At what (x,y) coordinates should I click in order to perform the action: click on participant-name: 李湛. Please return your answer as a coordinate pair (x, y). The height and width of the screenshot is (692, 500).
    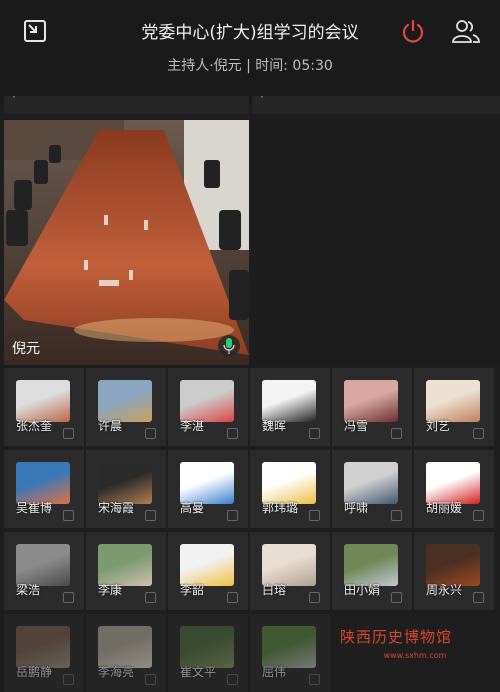
    Looking at the image, I should click on (192, 426).